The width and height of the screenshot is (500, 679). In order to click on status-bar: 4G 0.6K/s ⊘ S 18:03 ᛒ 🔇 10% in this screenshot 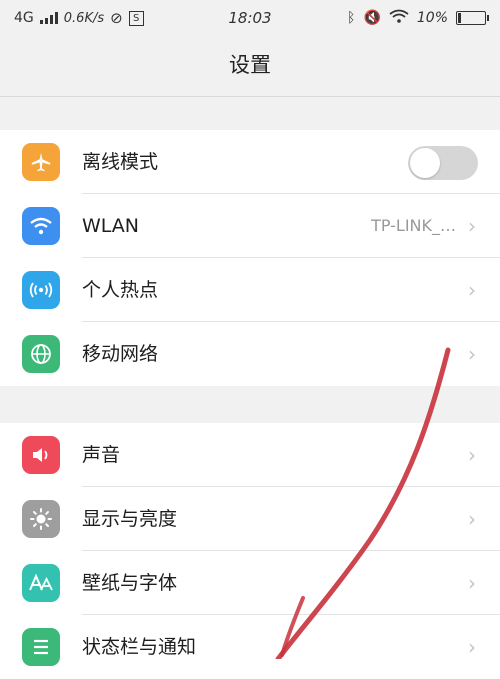, I will do `click(250, 17)`.